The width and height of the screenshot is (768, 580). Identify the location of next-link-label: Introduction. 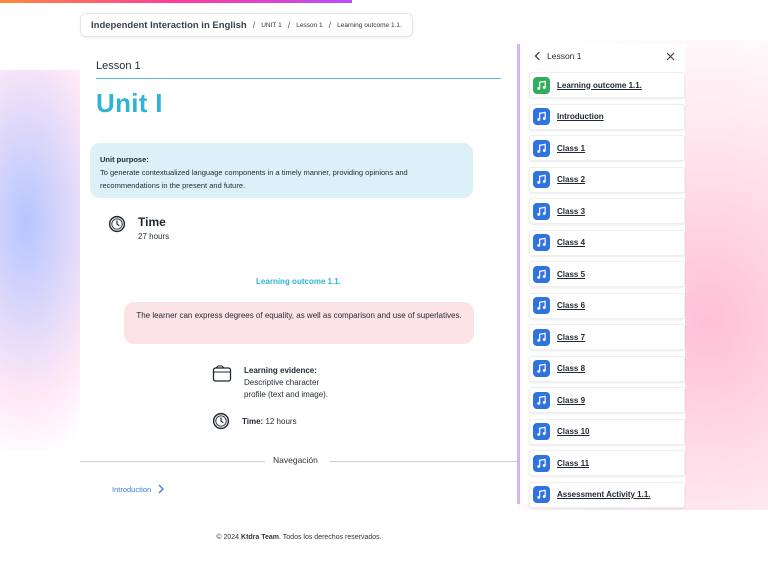
(132, 489).